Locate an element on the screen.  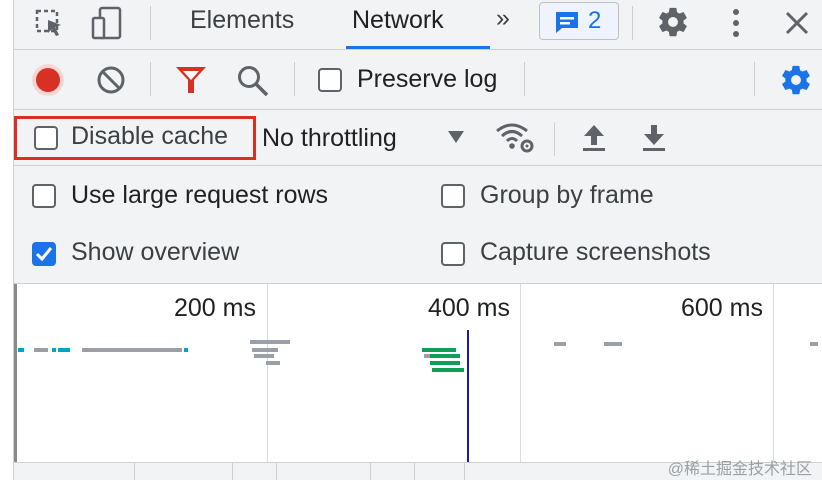
show-overview-checkbox is located at coordinates (44, 254).